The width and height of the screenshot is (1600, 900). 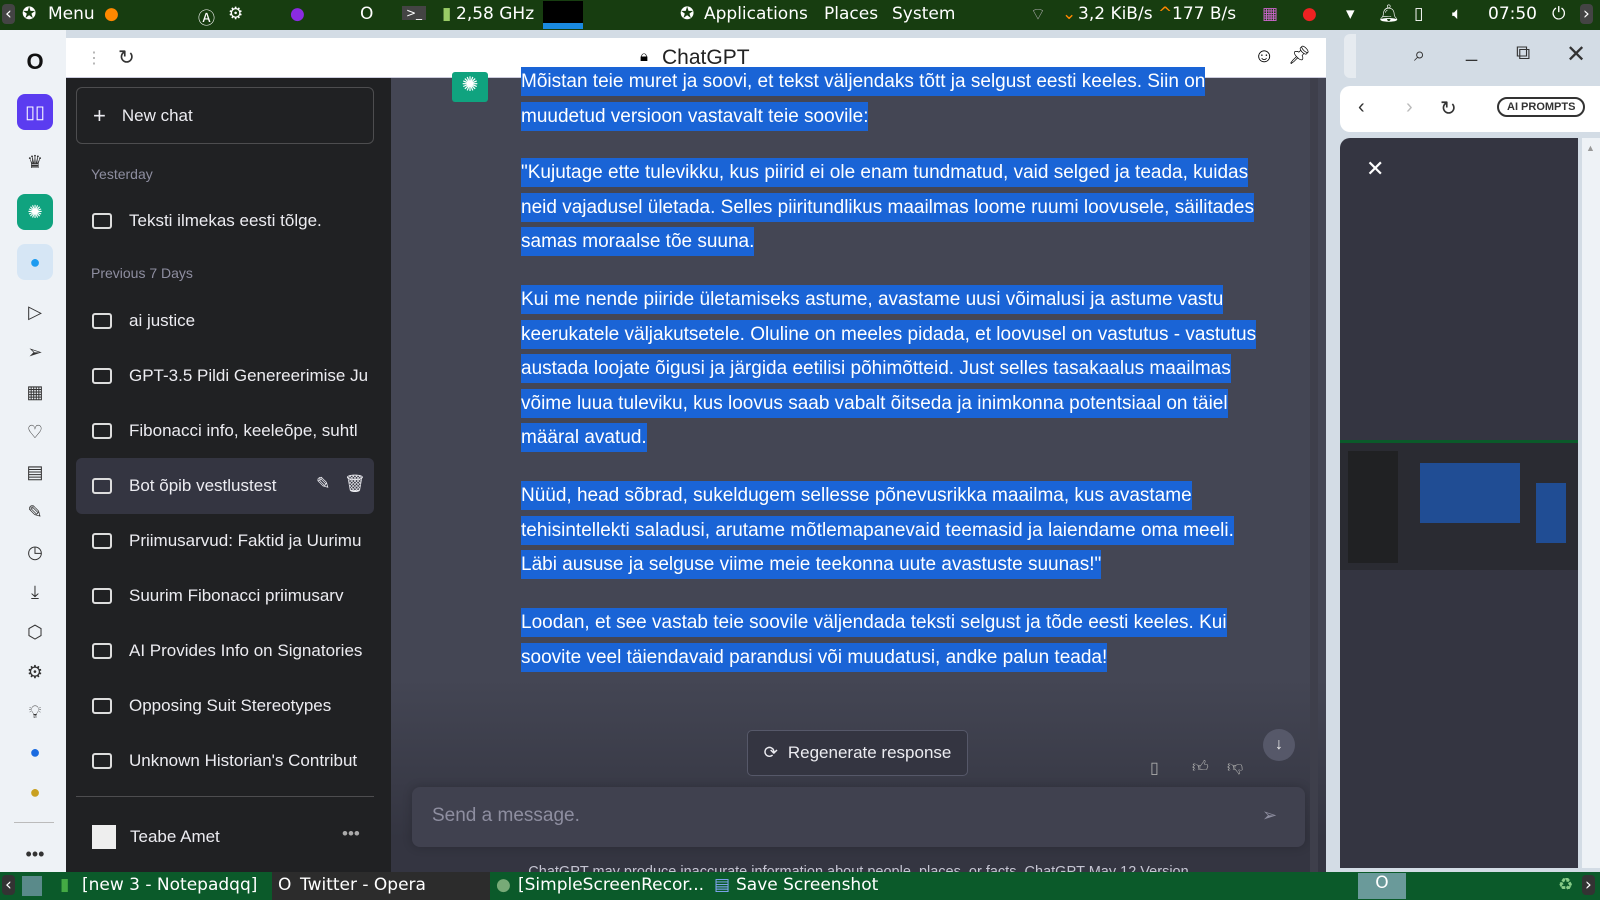 I want to click on settings-icon: ⚙, so click(x=35, y=672).